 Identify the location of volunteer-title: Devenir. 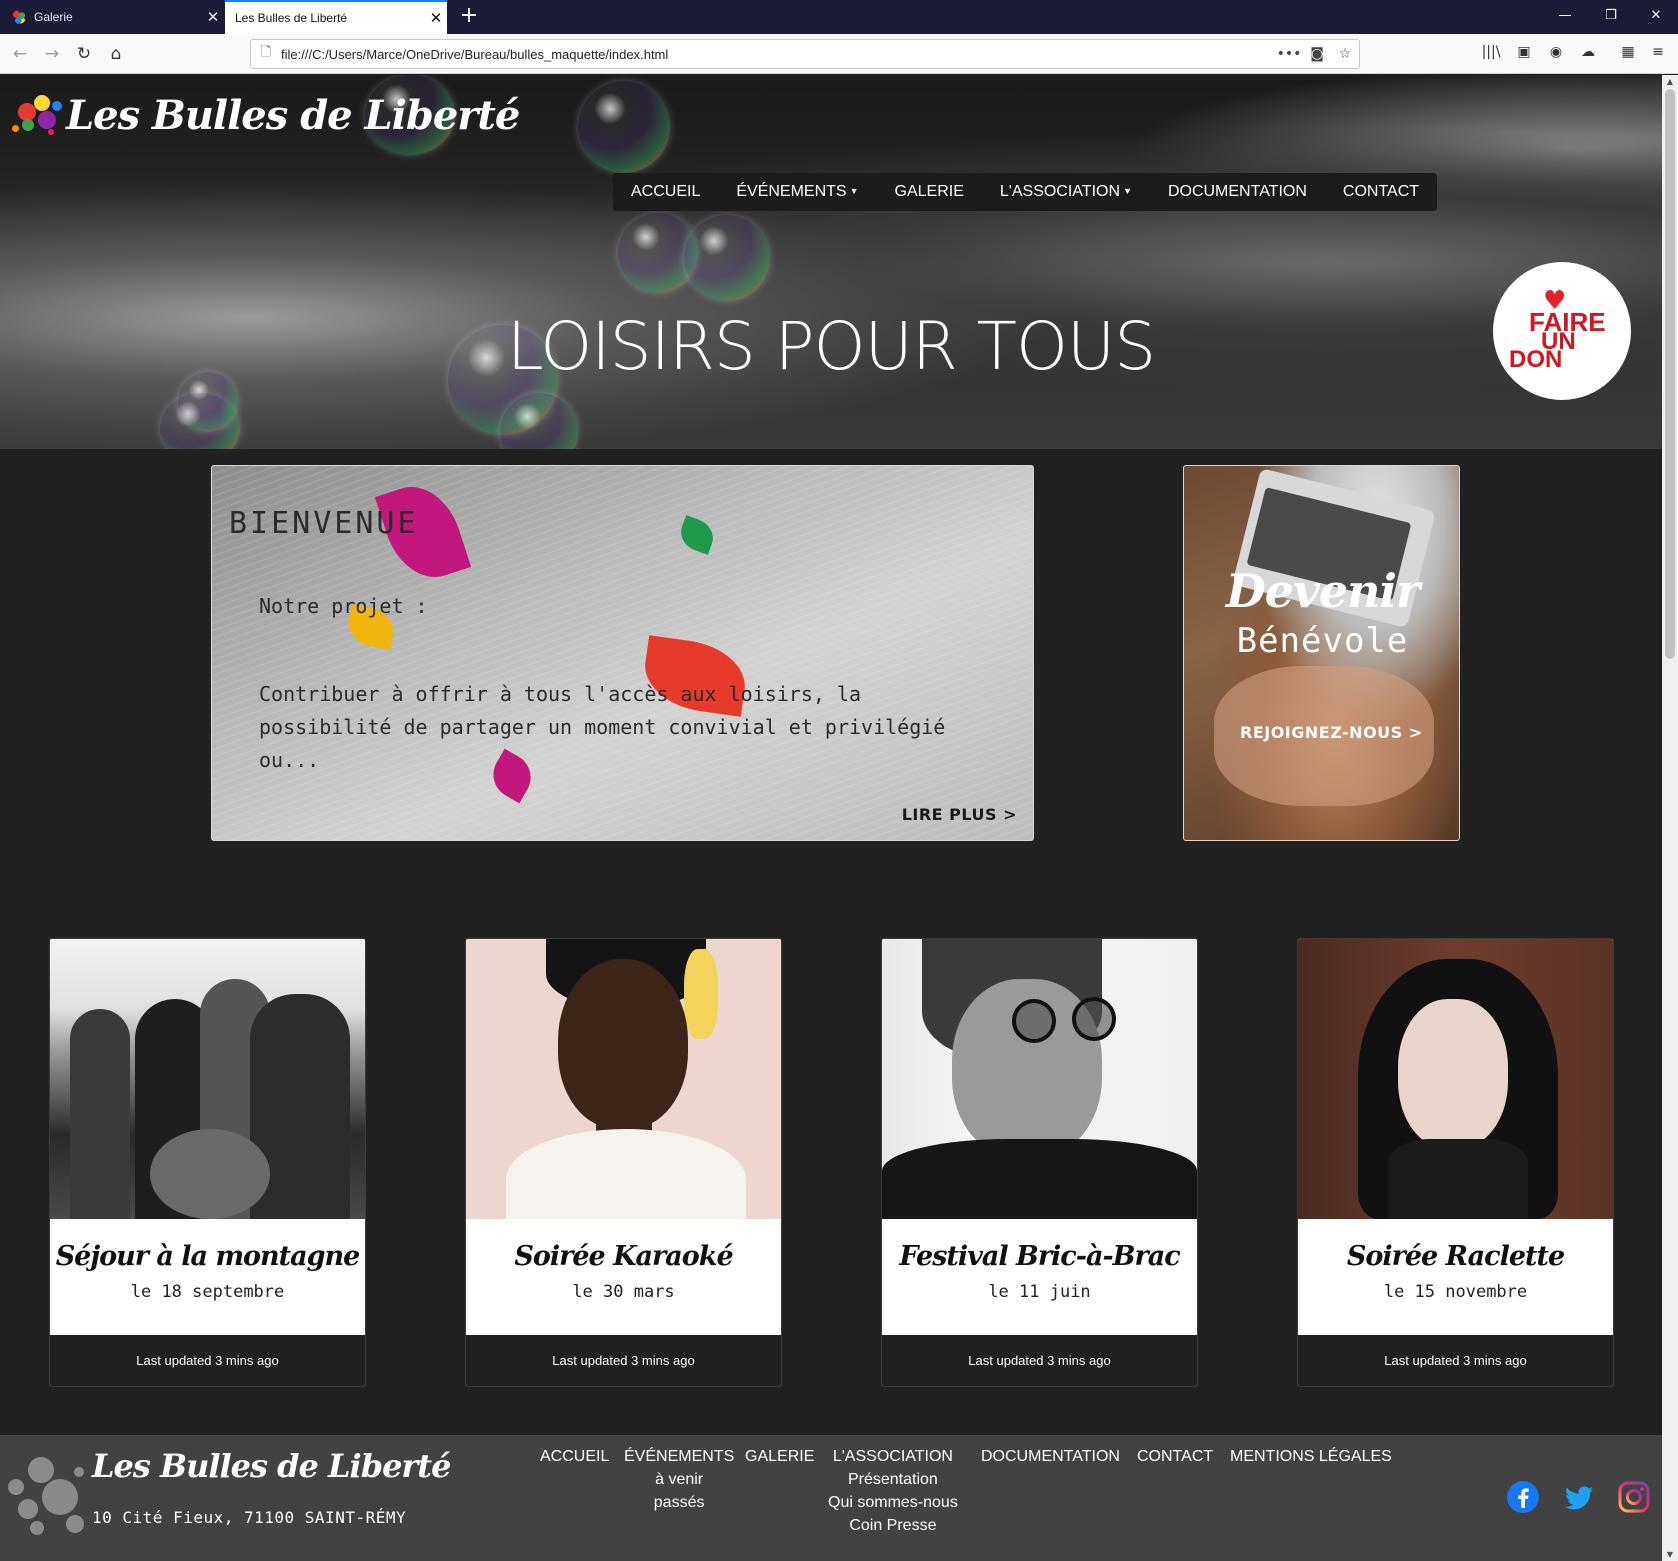
(1322, 591).